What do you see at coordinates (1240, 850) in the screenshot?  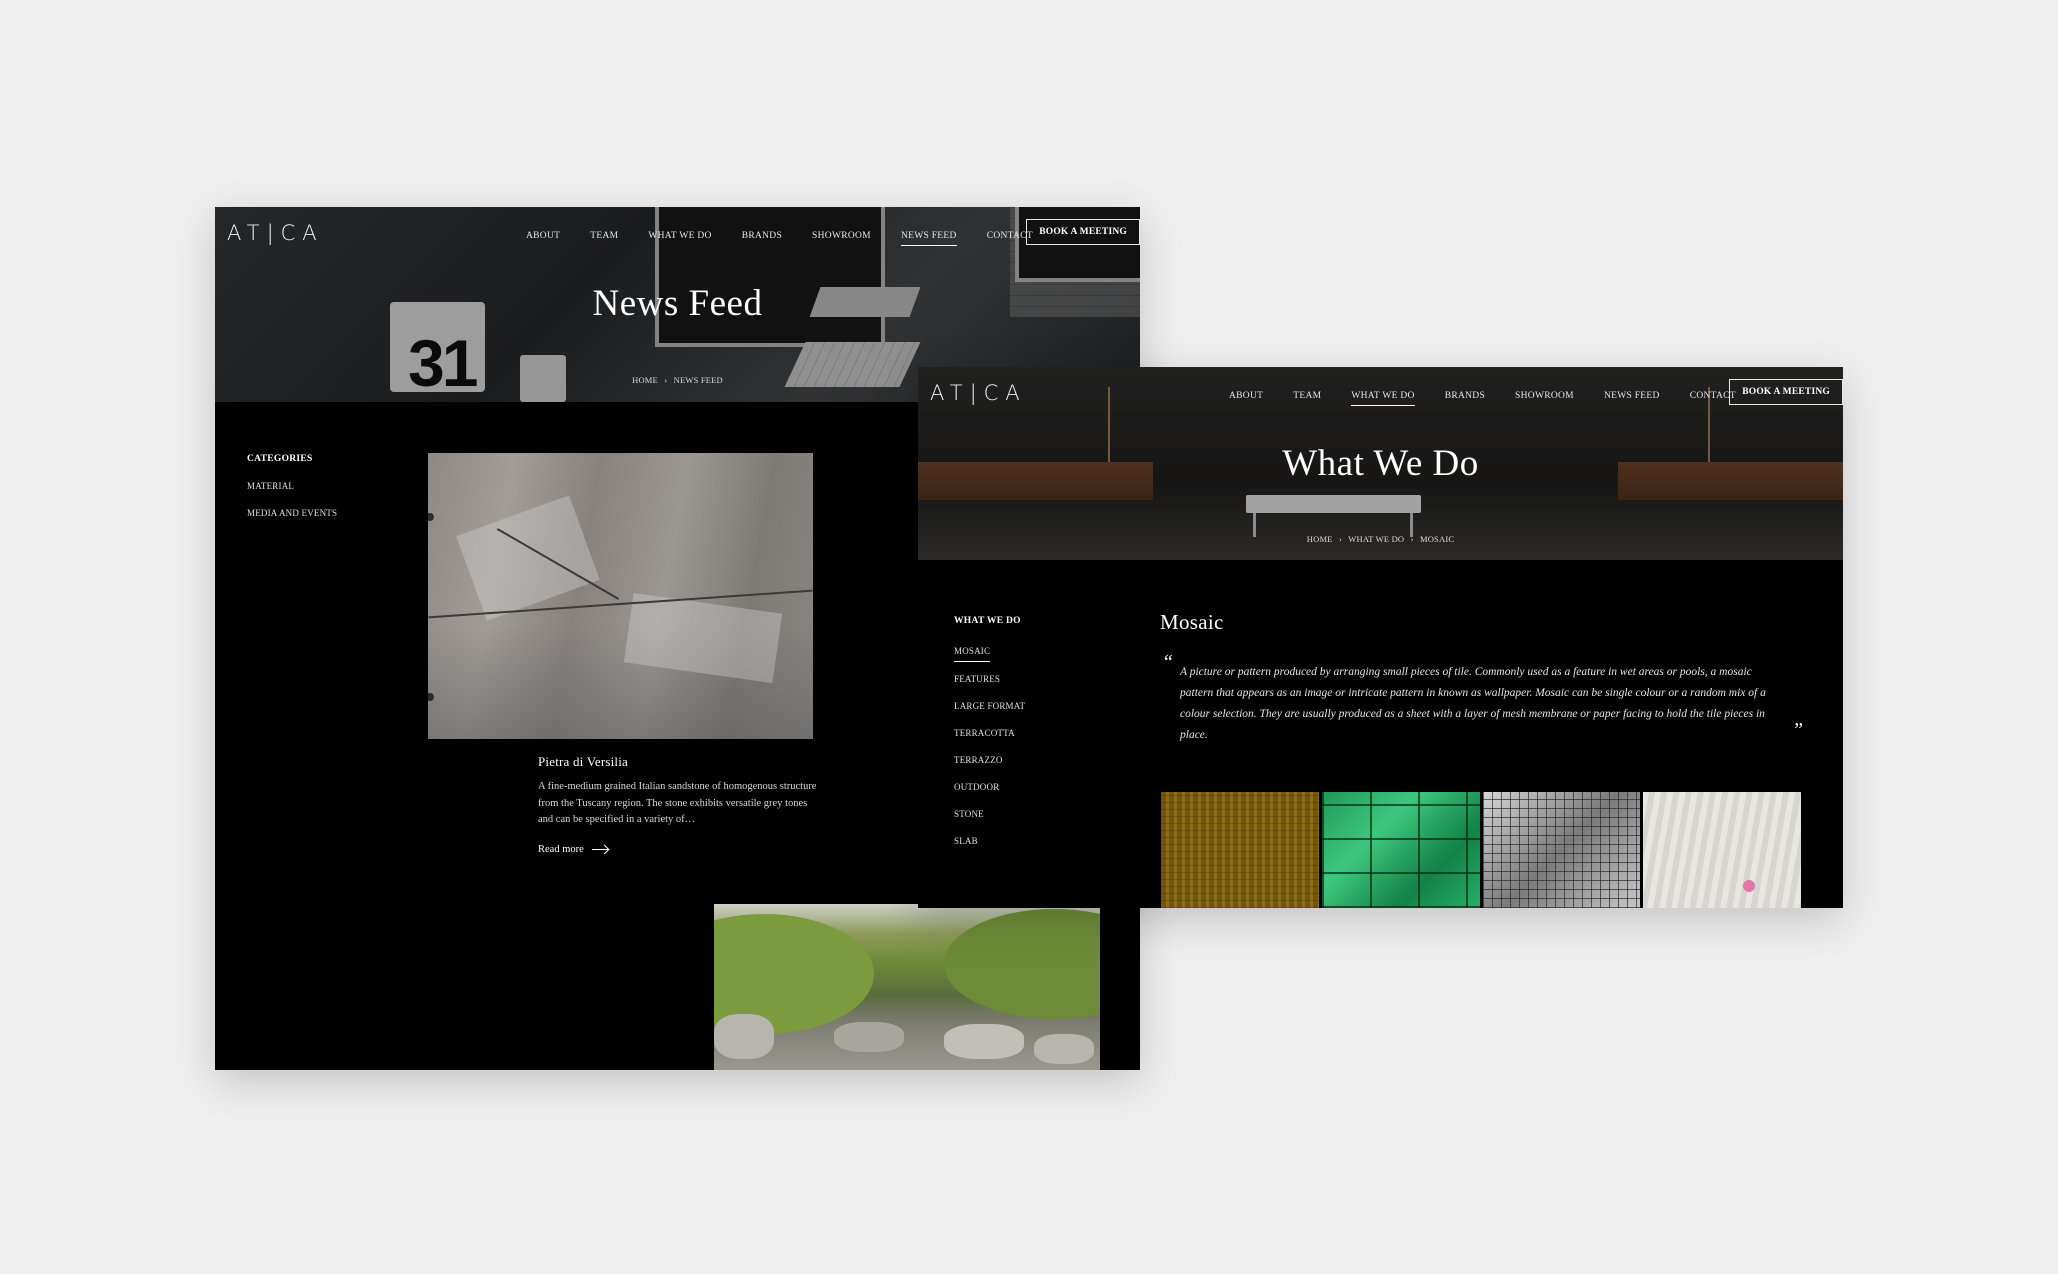 I see `gallery-image-gold-mosaic` at bounding box center [1240, 850].